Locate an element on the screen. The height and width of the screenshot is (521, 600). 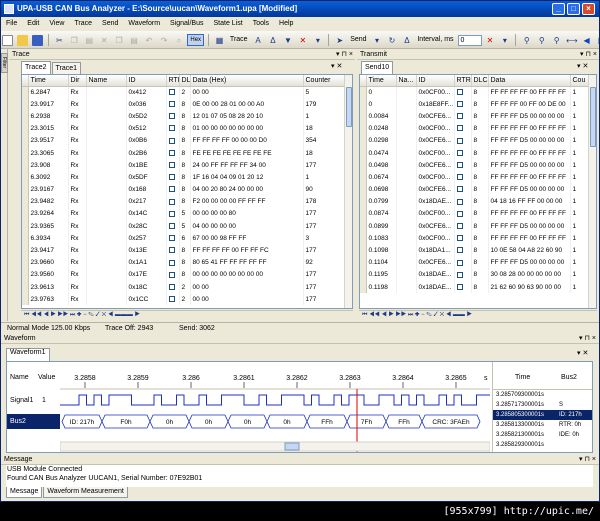
tab-waveform-measurement: Waveform Measurement is located at coordinates (85, 492).